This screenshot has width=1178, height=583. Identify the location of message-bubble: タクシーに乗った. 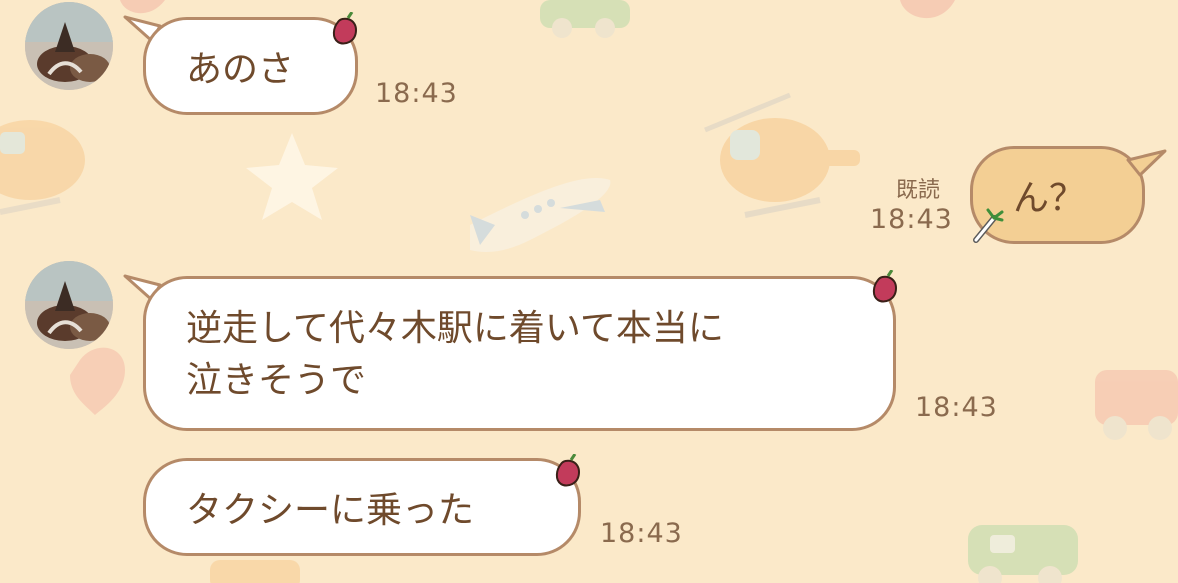
(362, 507).